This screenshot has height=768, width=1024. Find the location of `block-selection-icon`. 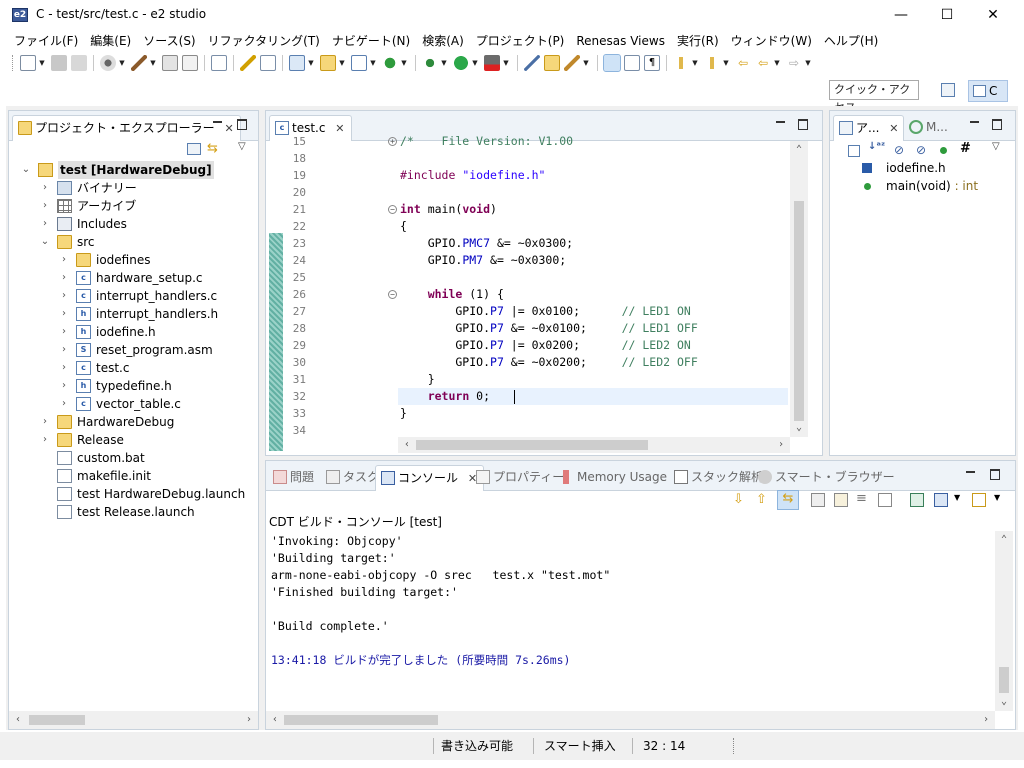

block-selection-icon is located at coordinates (632, 63).